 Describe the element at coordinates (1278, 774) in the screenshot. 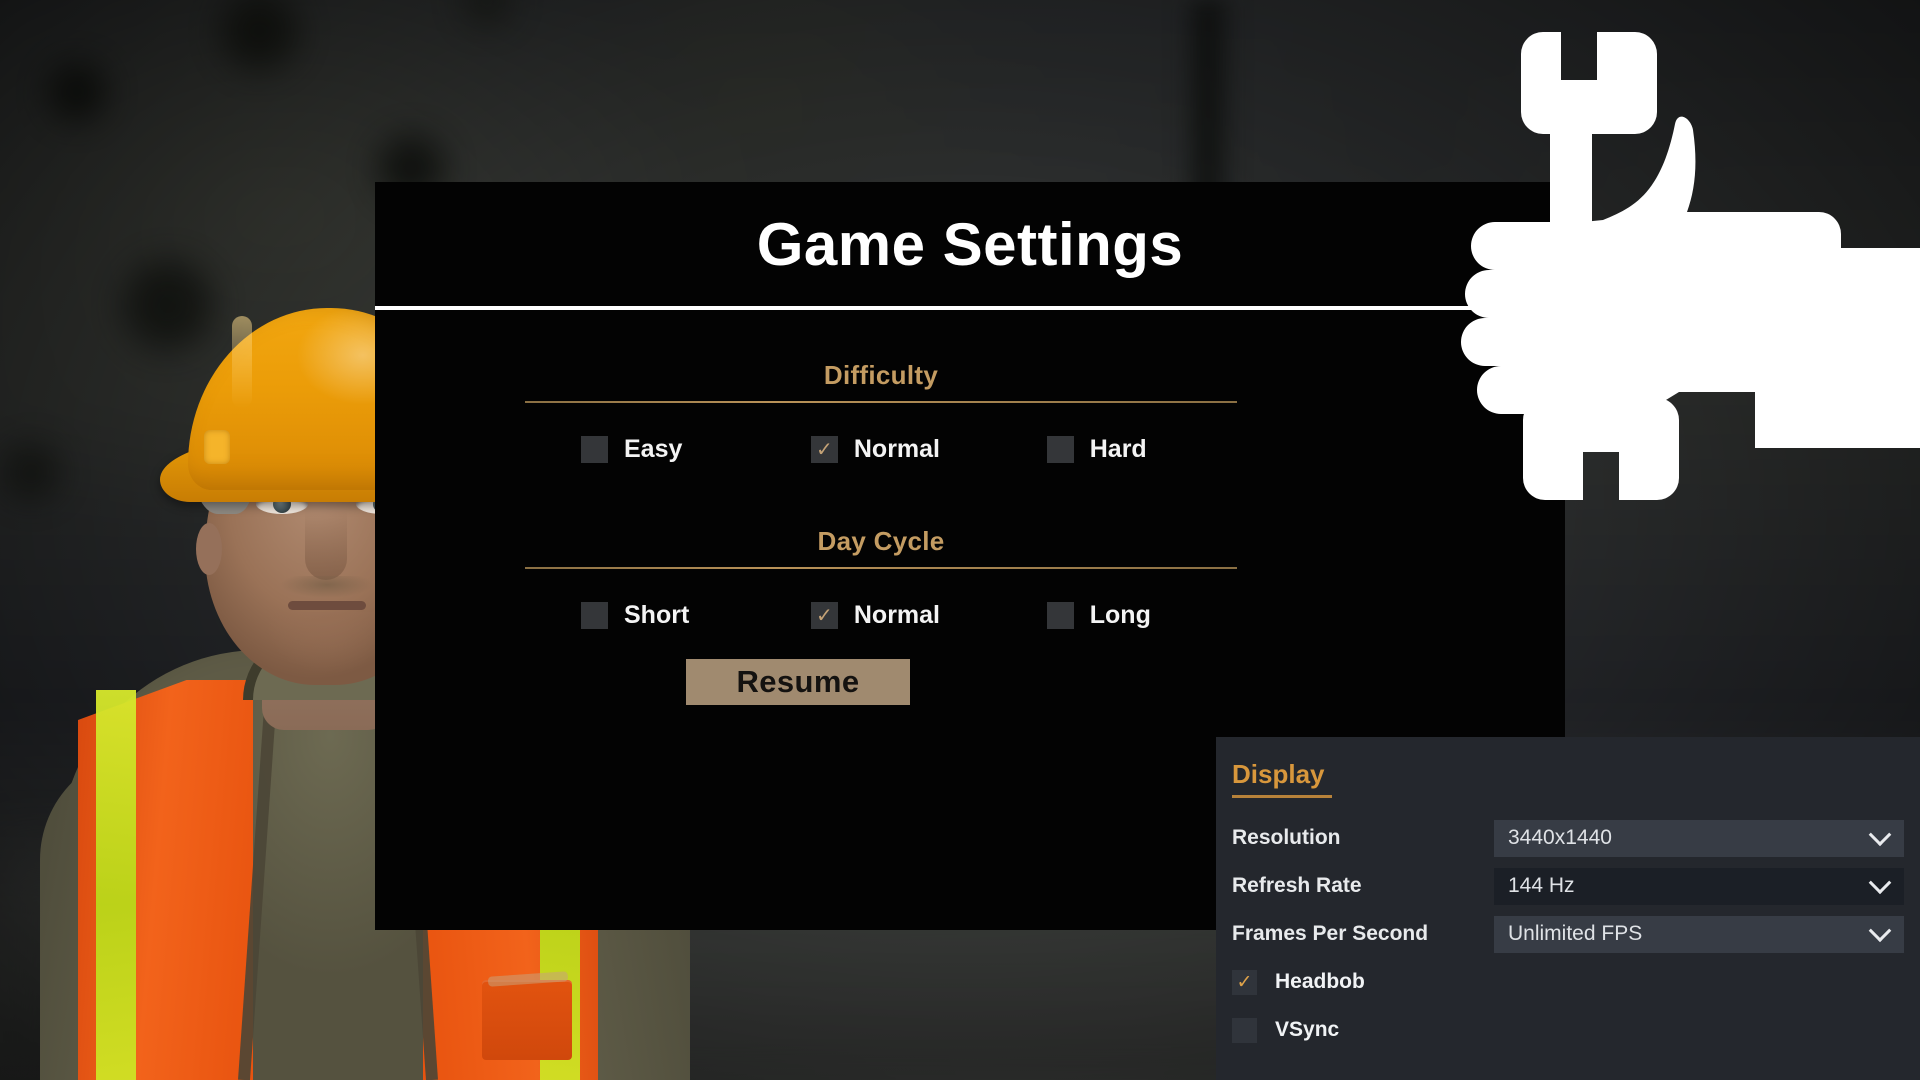

I see `display-panel-title: Display` at that location.